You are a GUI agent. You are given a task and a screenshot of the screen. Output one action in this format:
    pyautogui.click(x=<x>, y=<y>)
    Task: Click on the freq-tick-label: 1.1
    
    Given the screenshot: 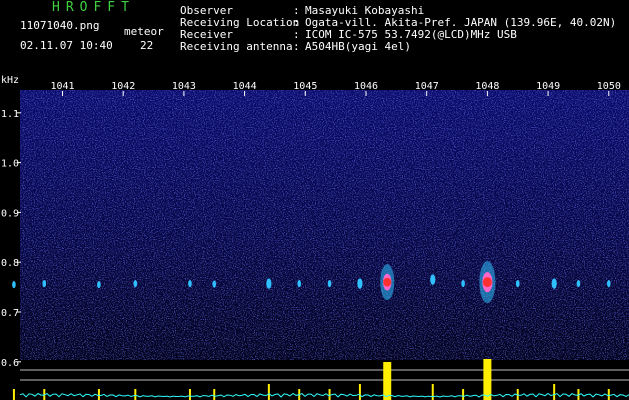 What is the action you would take?
    pyautogui.click(x=10, y=114)
    